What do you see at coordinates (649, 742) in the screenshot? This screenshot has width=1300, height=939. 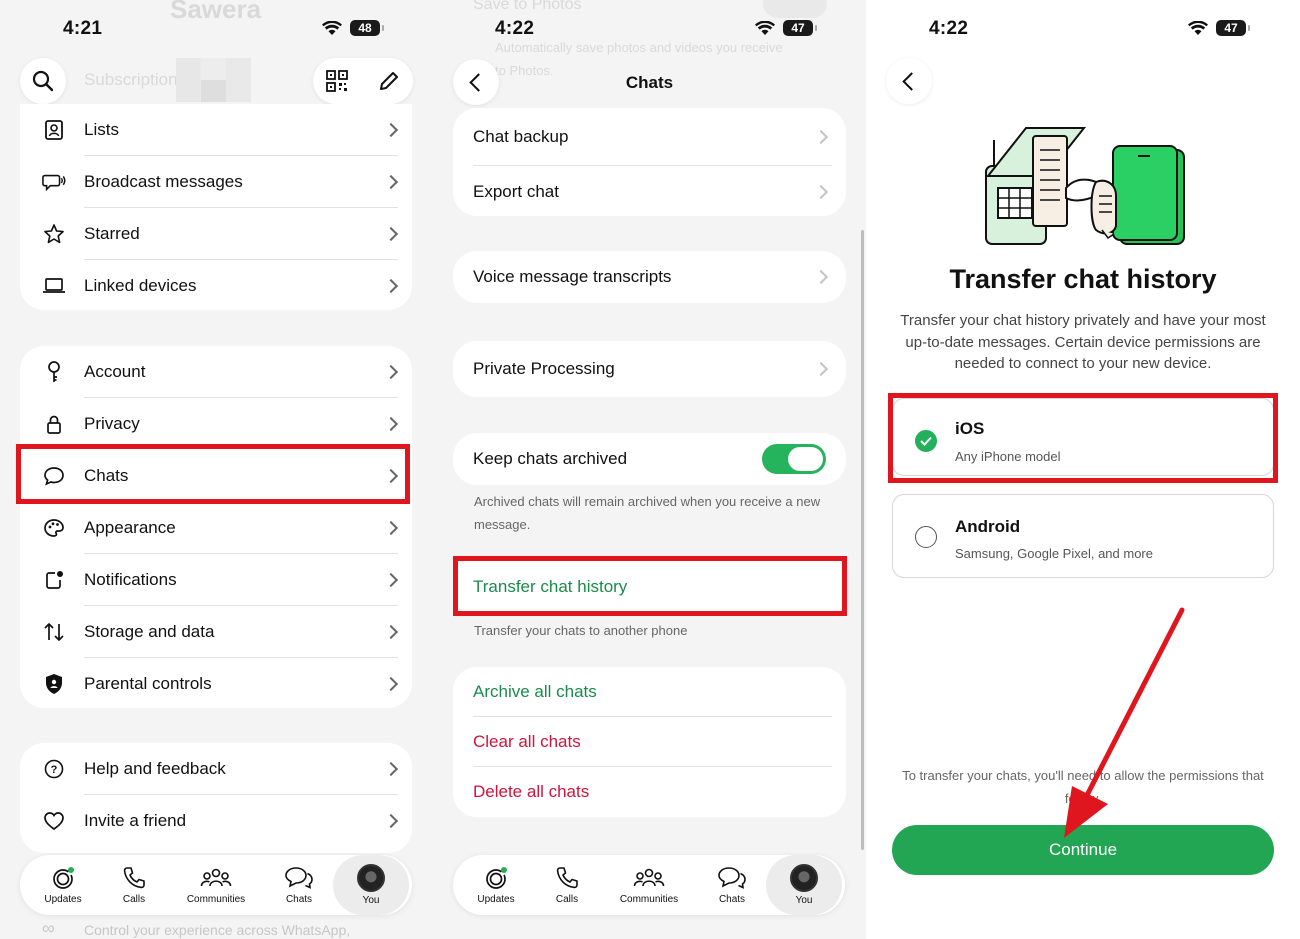 I see `clear-all-item: Clear all chats` at bounding box center [649, 742].